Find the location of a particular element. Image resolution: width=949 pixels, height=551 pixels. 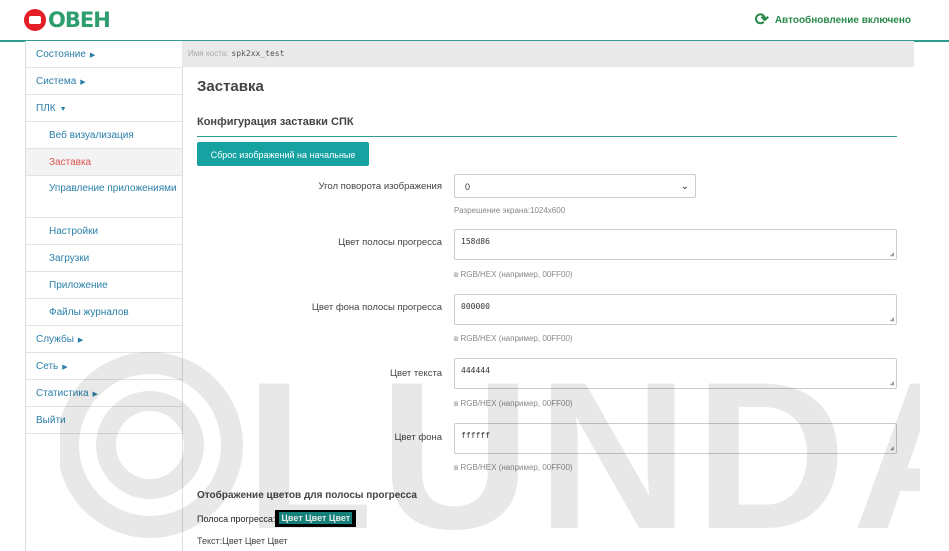

reset-images-button: Сброс изображений на начальные is located at coordinates (283, 154).